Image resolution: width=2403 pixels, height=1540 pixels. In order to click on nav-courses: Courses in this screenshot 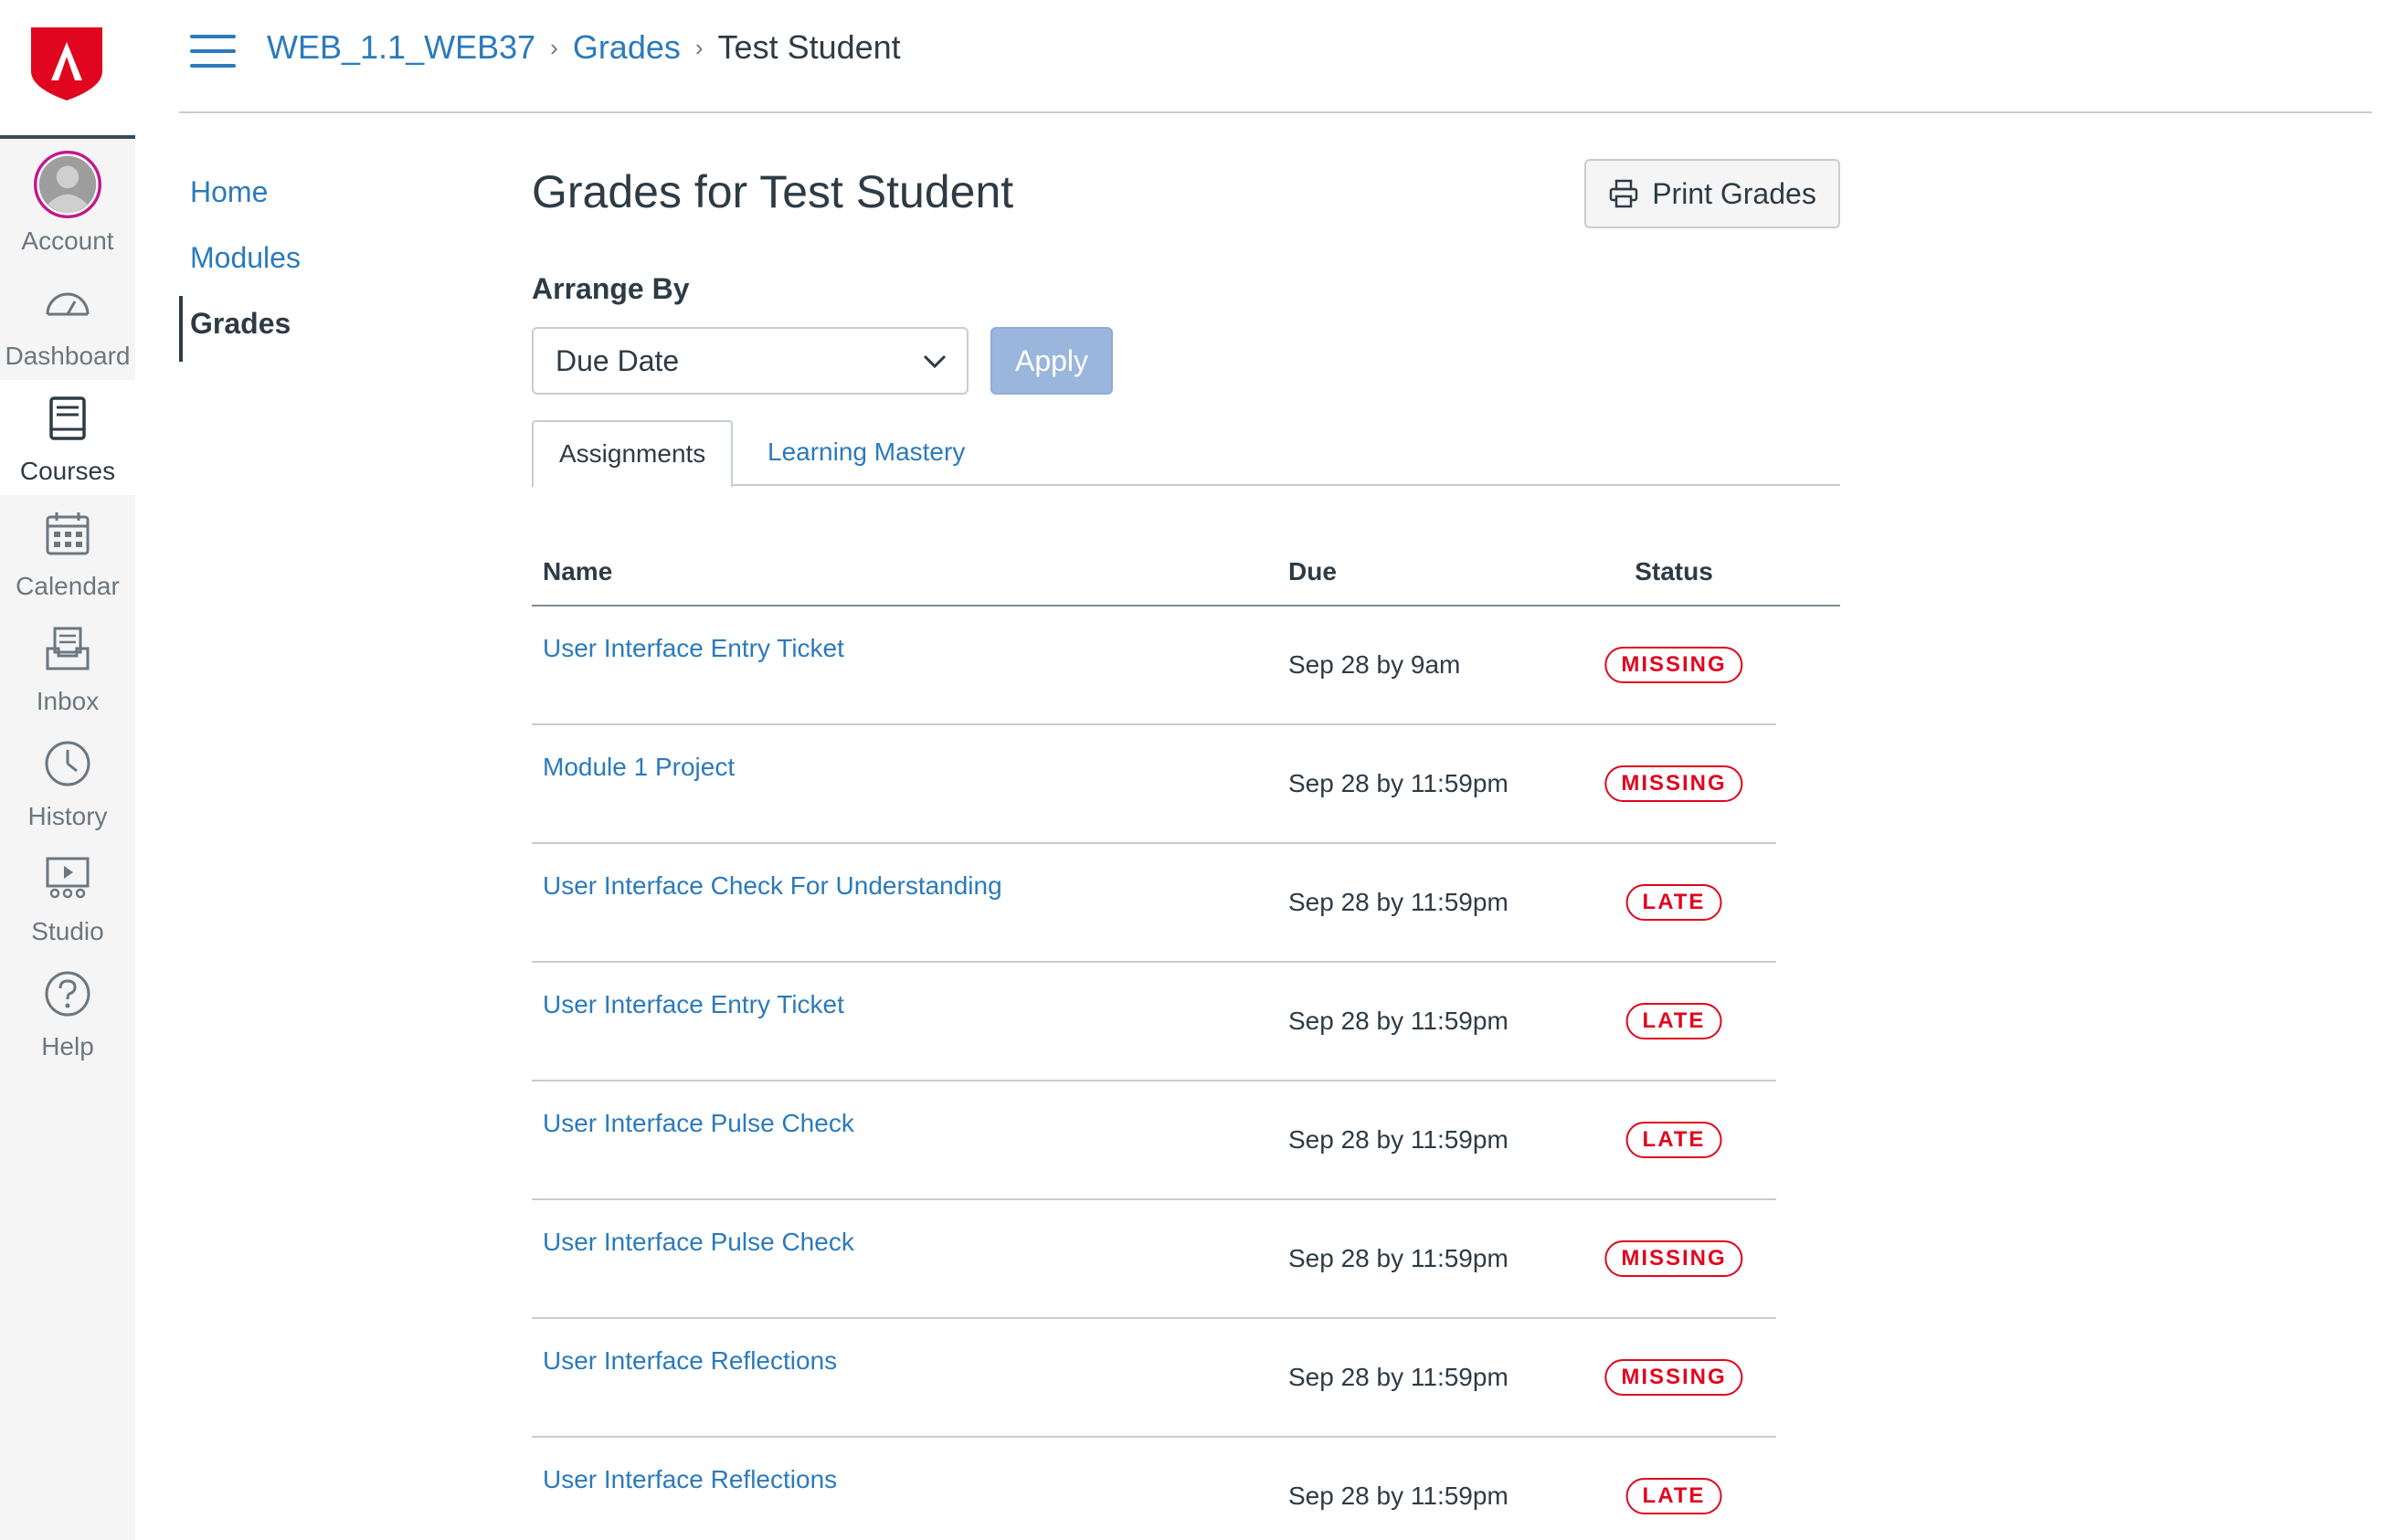, I will do `click(68, 437)`.